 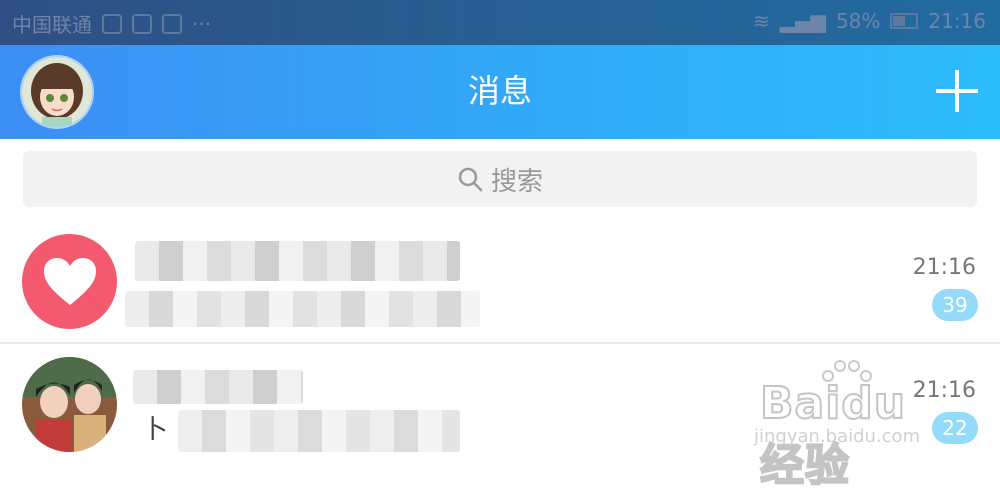 I want to click on search-input: 搜索, so click(x=500, y=179).